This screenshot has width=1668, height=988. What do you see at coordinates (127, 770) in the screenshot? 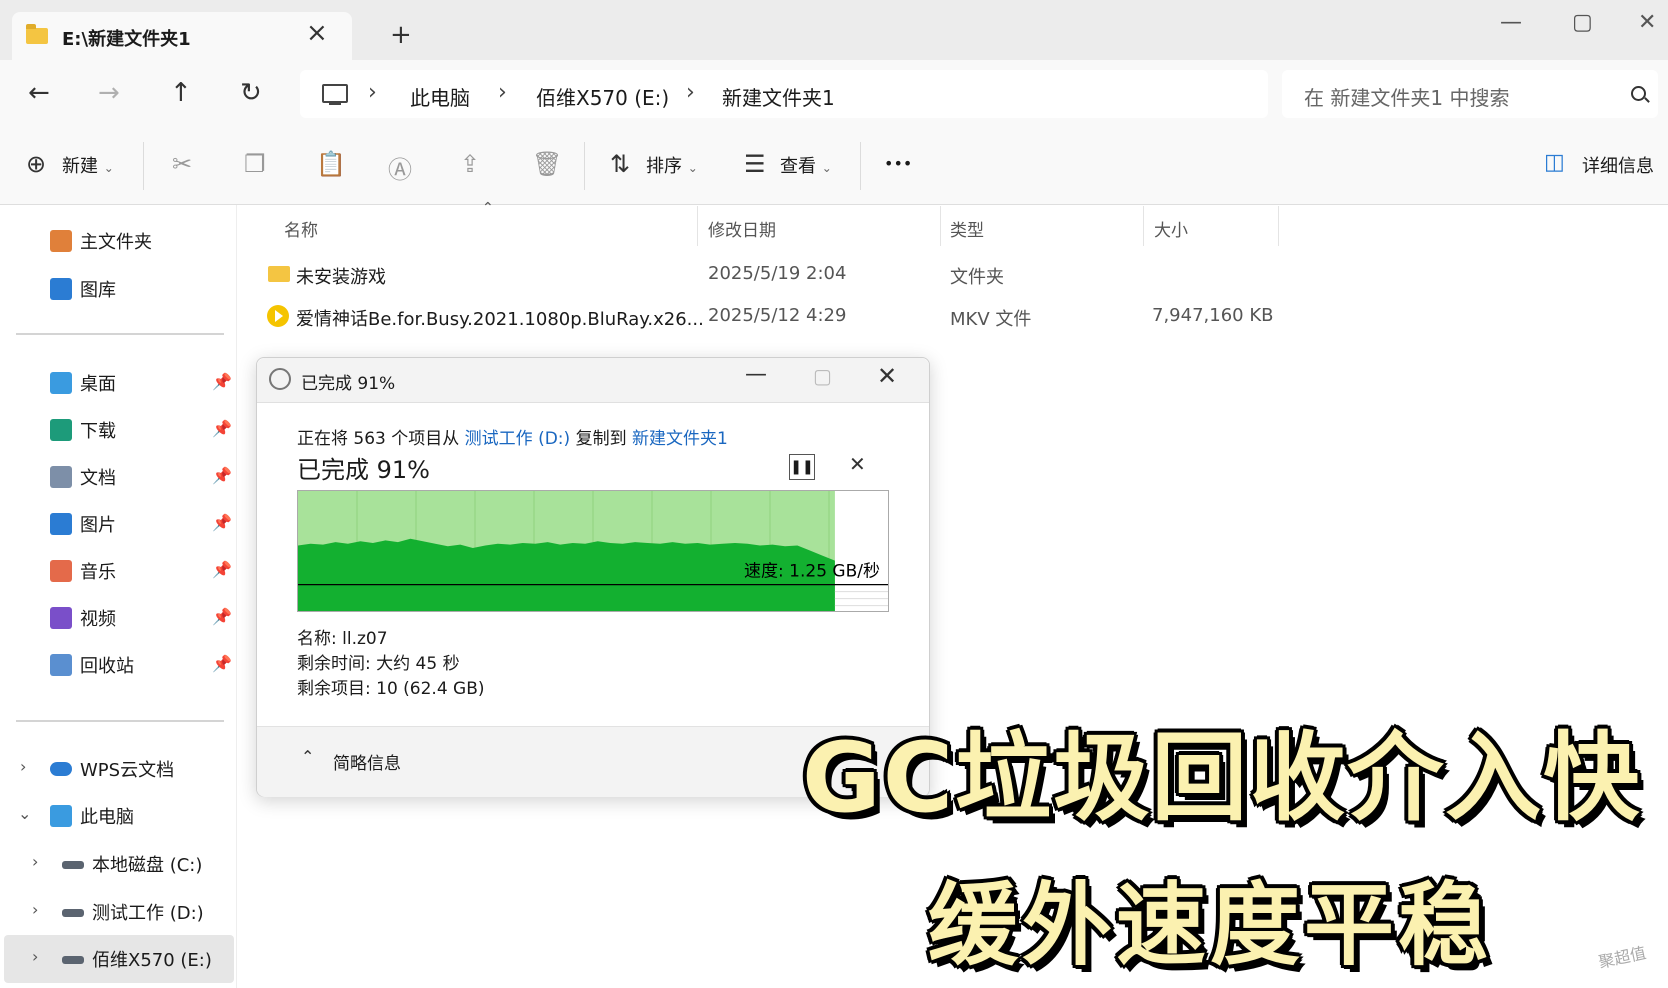
I see `sidebar-item-label: WPS云文档` at bounding box center [127, 770].